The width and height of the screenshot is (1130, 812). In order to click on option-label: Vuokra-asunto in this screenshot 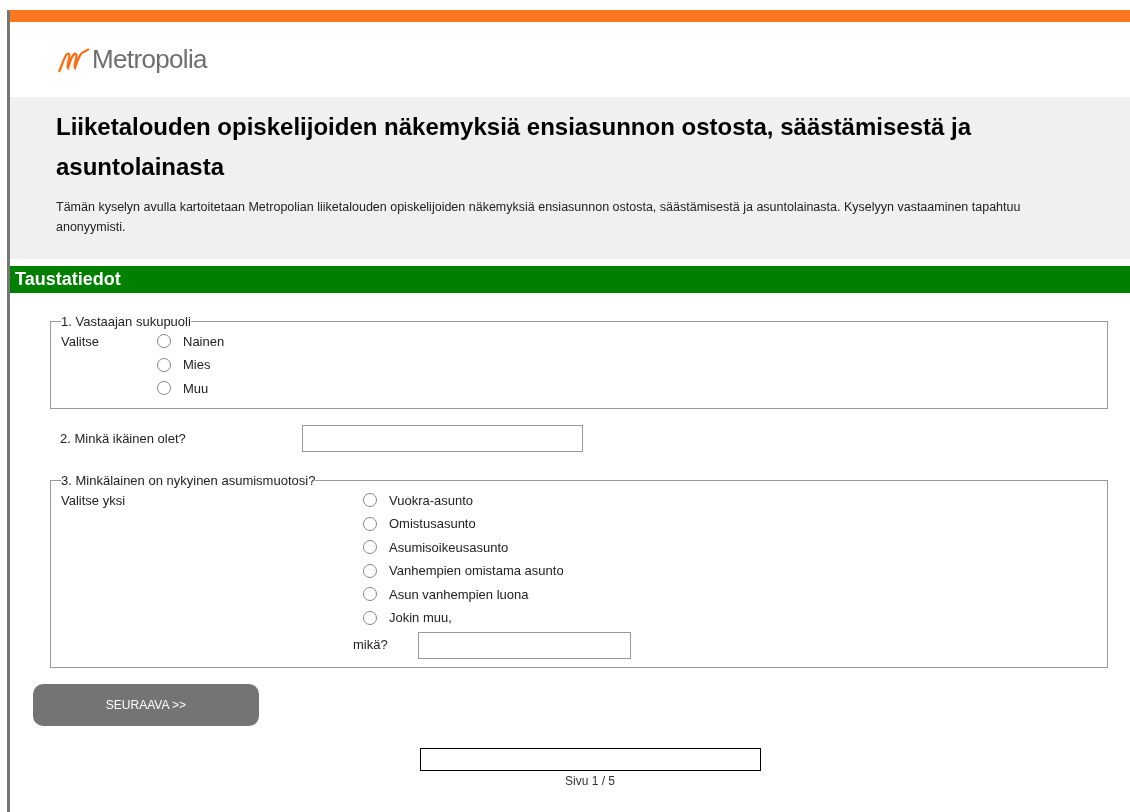, I will do `click(431, 500)`.